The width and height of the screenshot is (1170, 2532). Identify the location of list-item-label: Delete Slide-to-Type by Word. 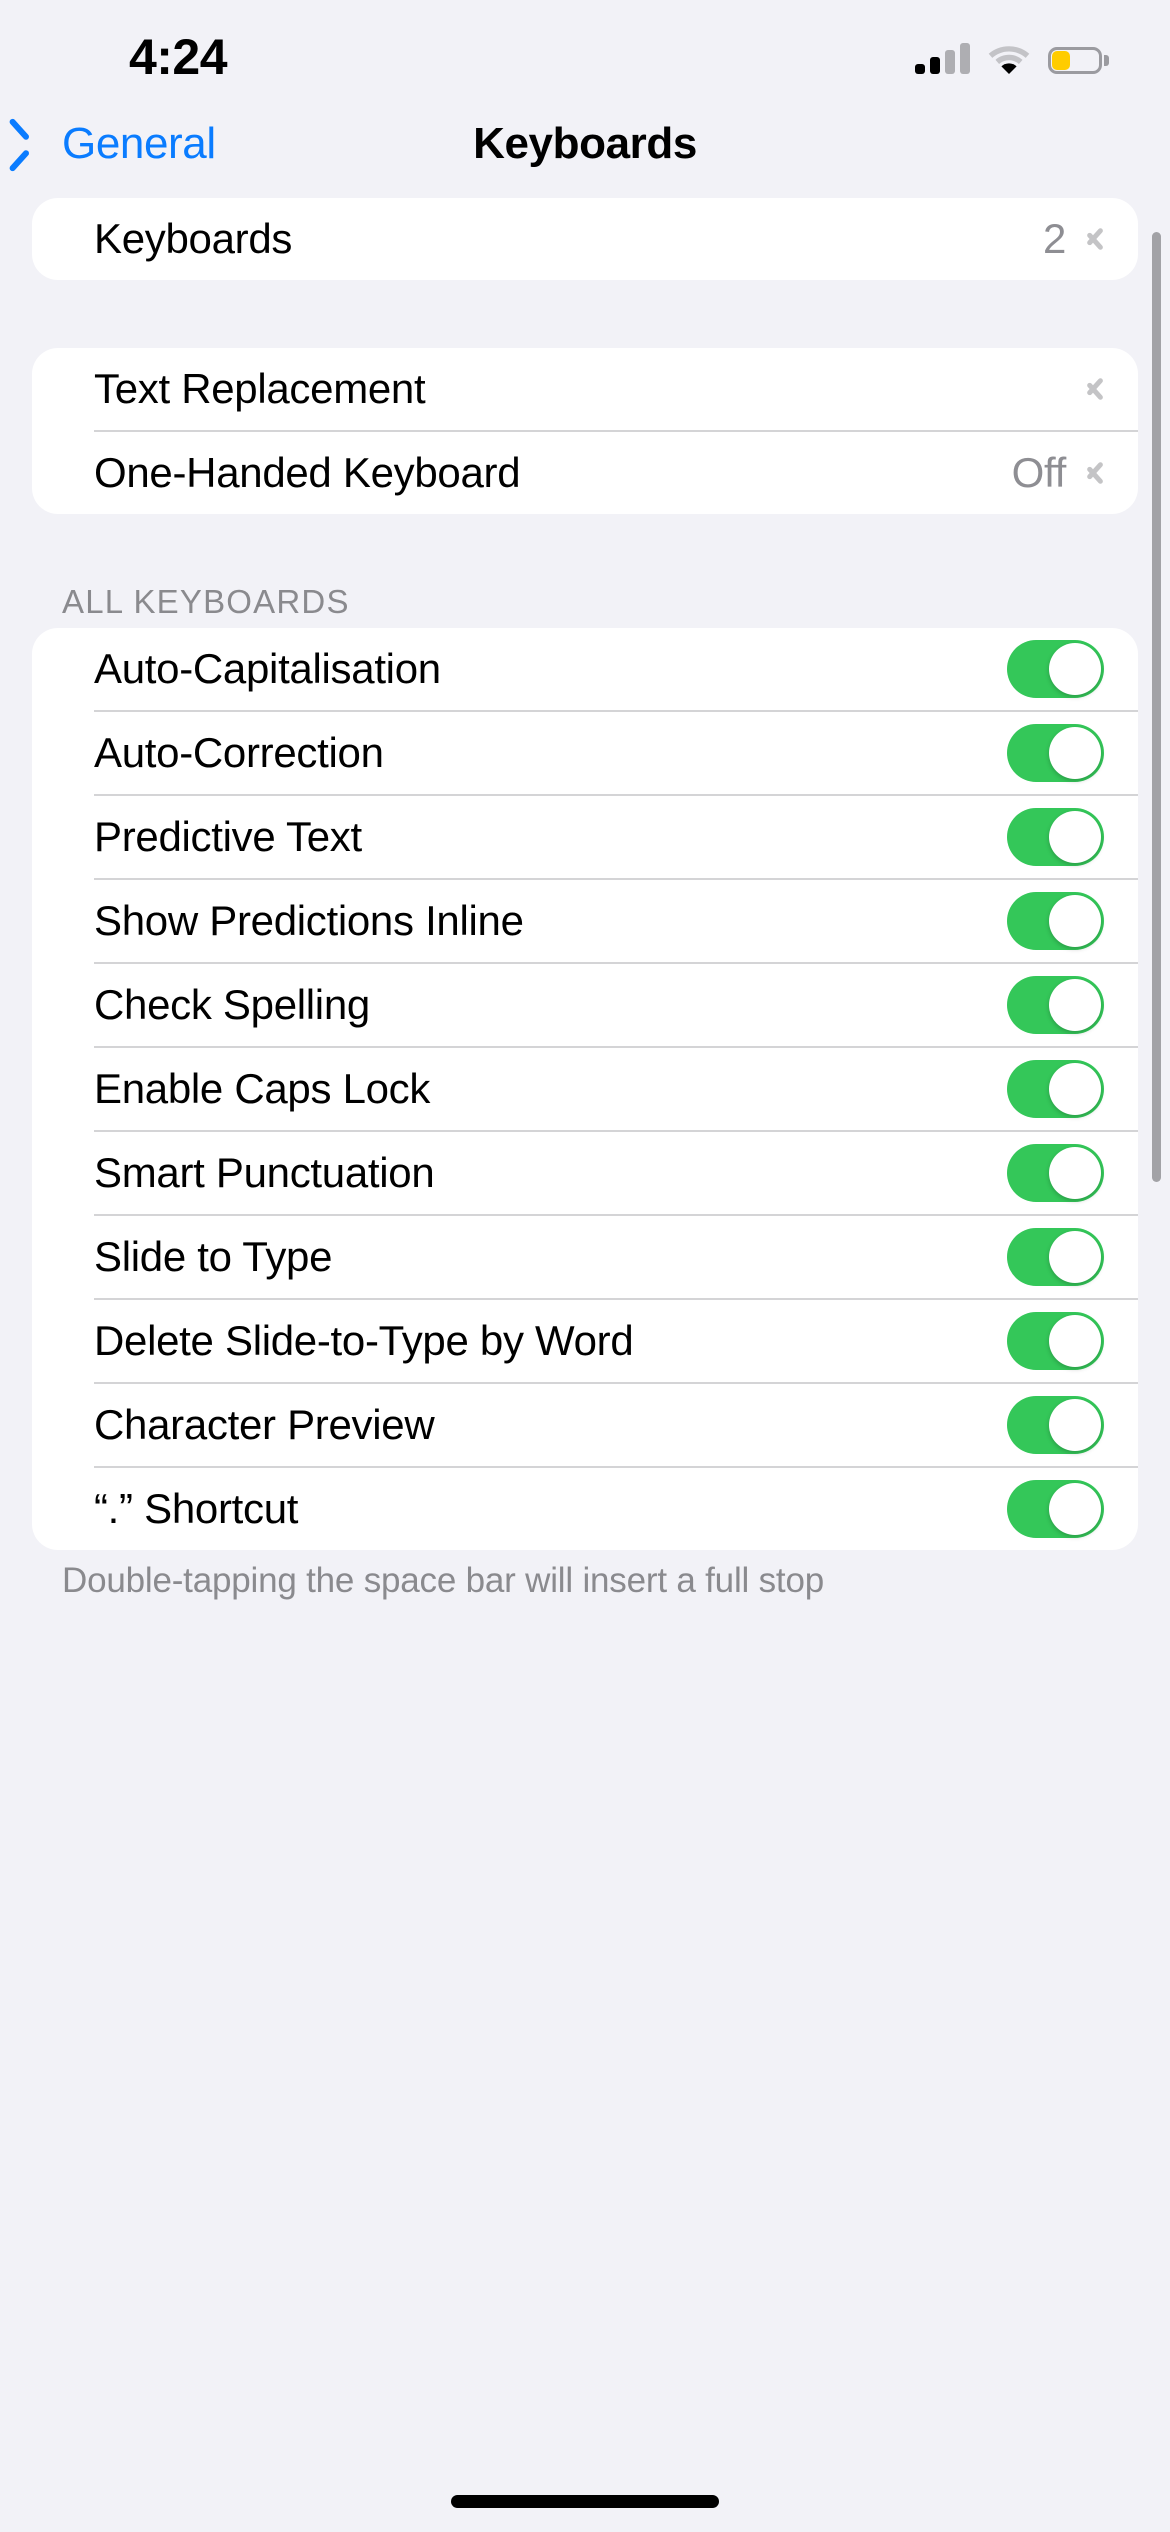
(364, 1340).